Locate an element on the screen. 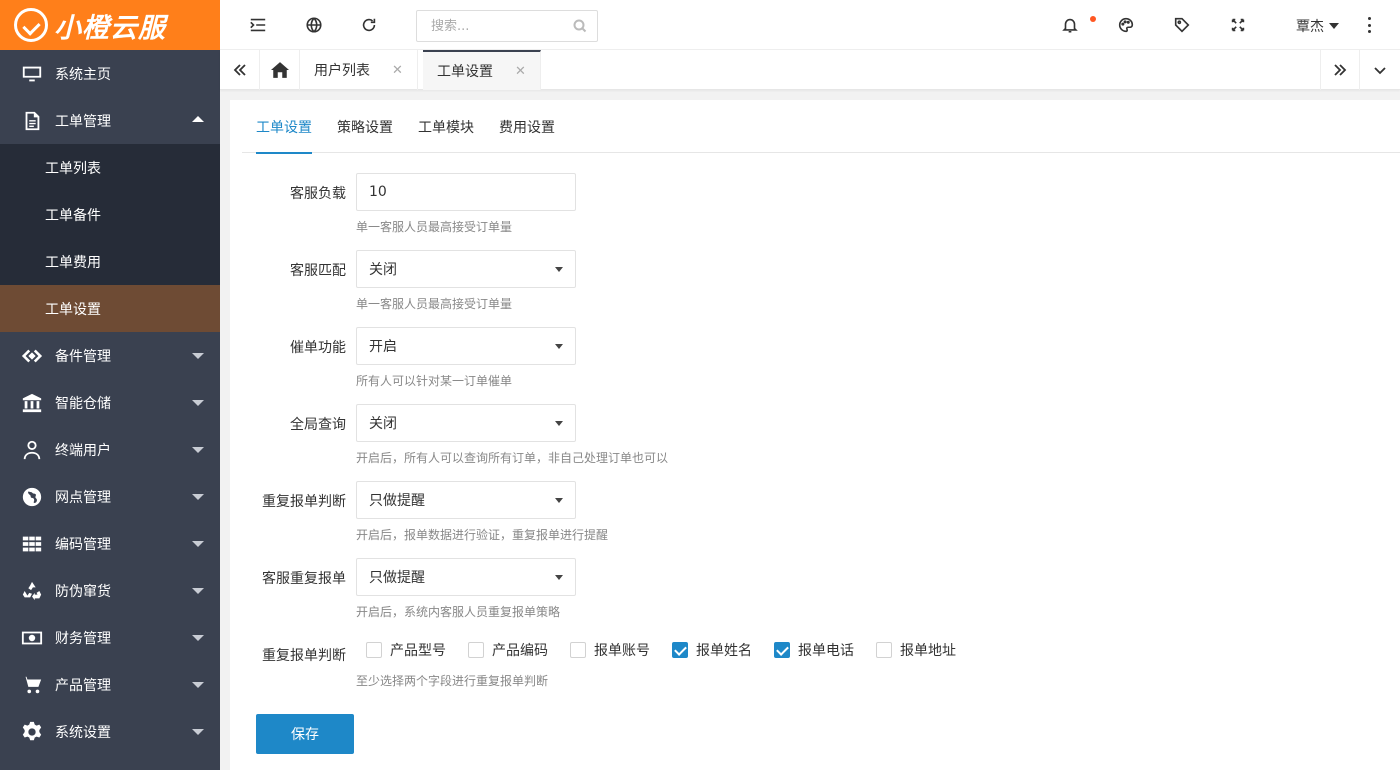  sidebar-item-label: 防伪窜货 is located at coordinates (83, 591).